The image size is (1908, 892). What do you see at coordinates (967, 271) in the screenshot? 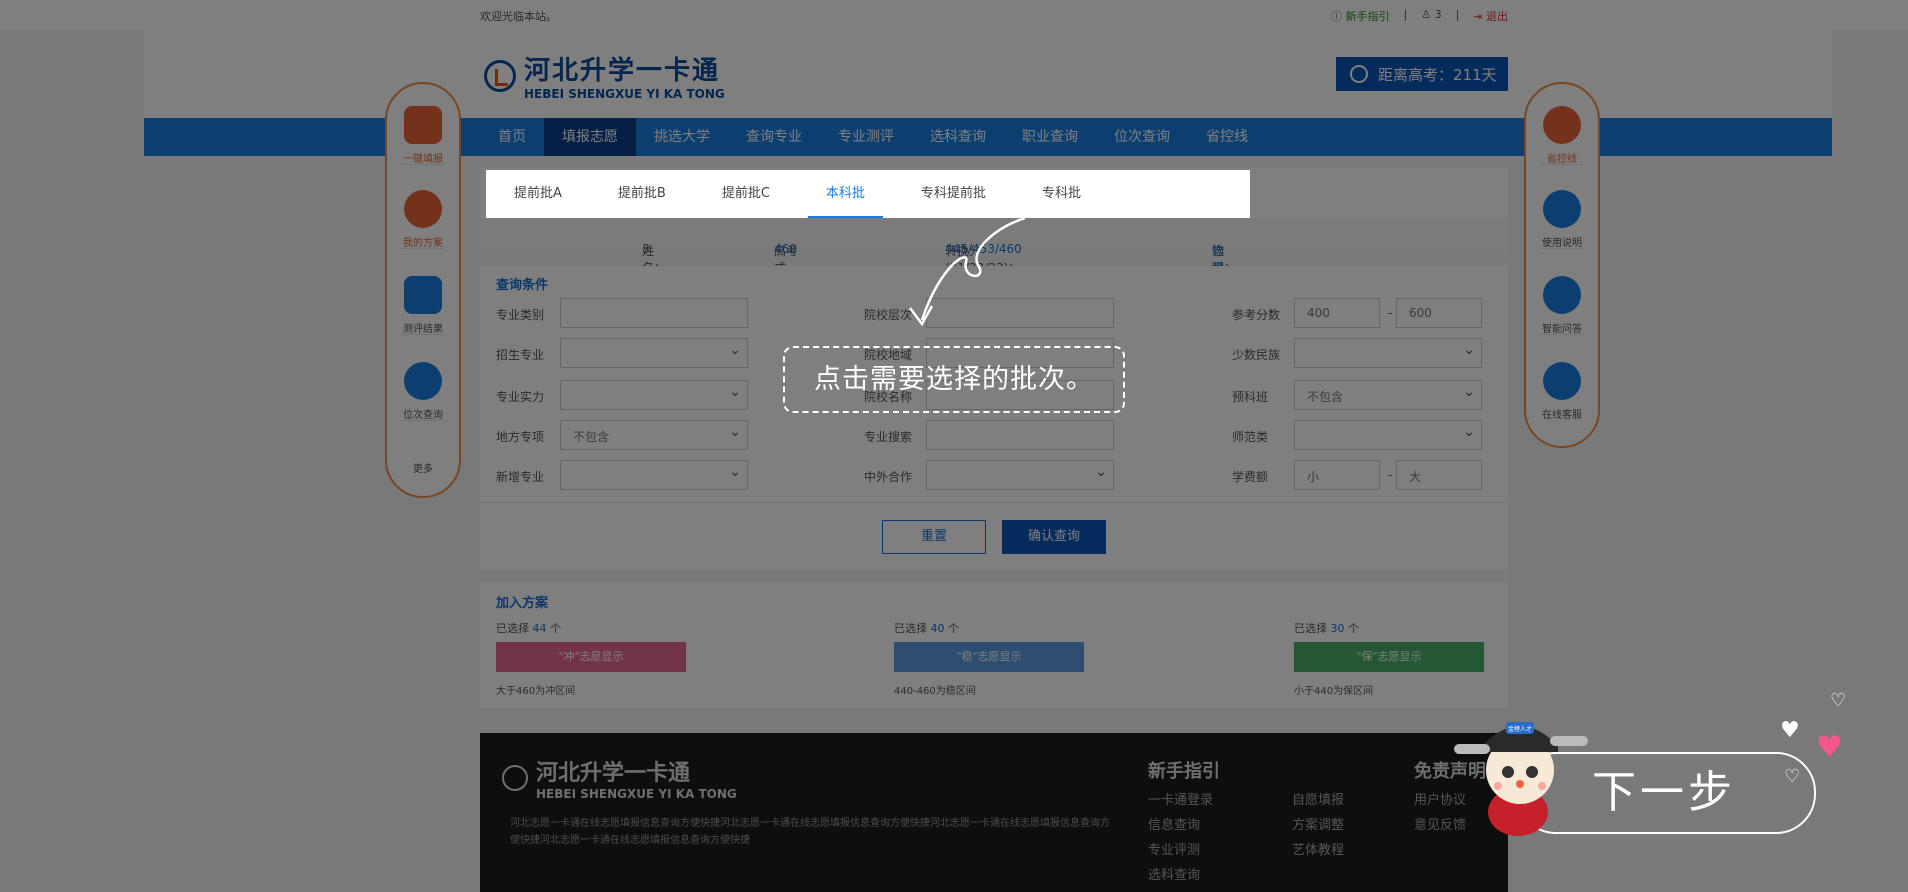
I see `guide-arrow-icon` at bounding box center [967, 271].